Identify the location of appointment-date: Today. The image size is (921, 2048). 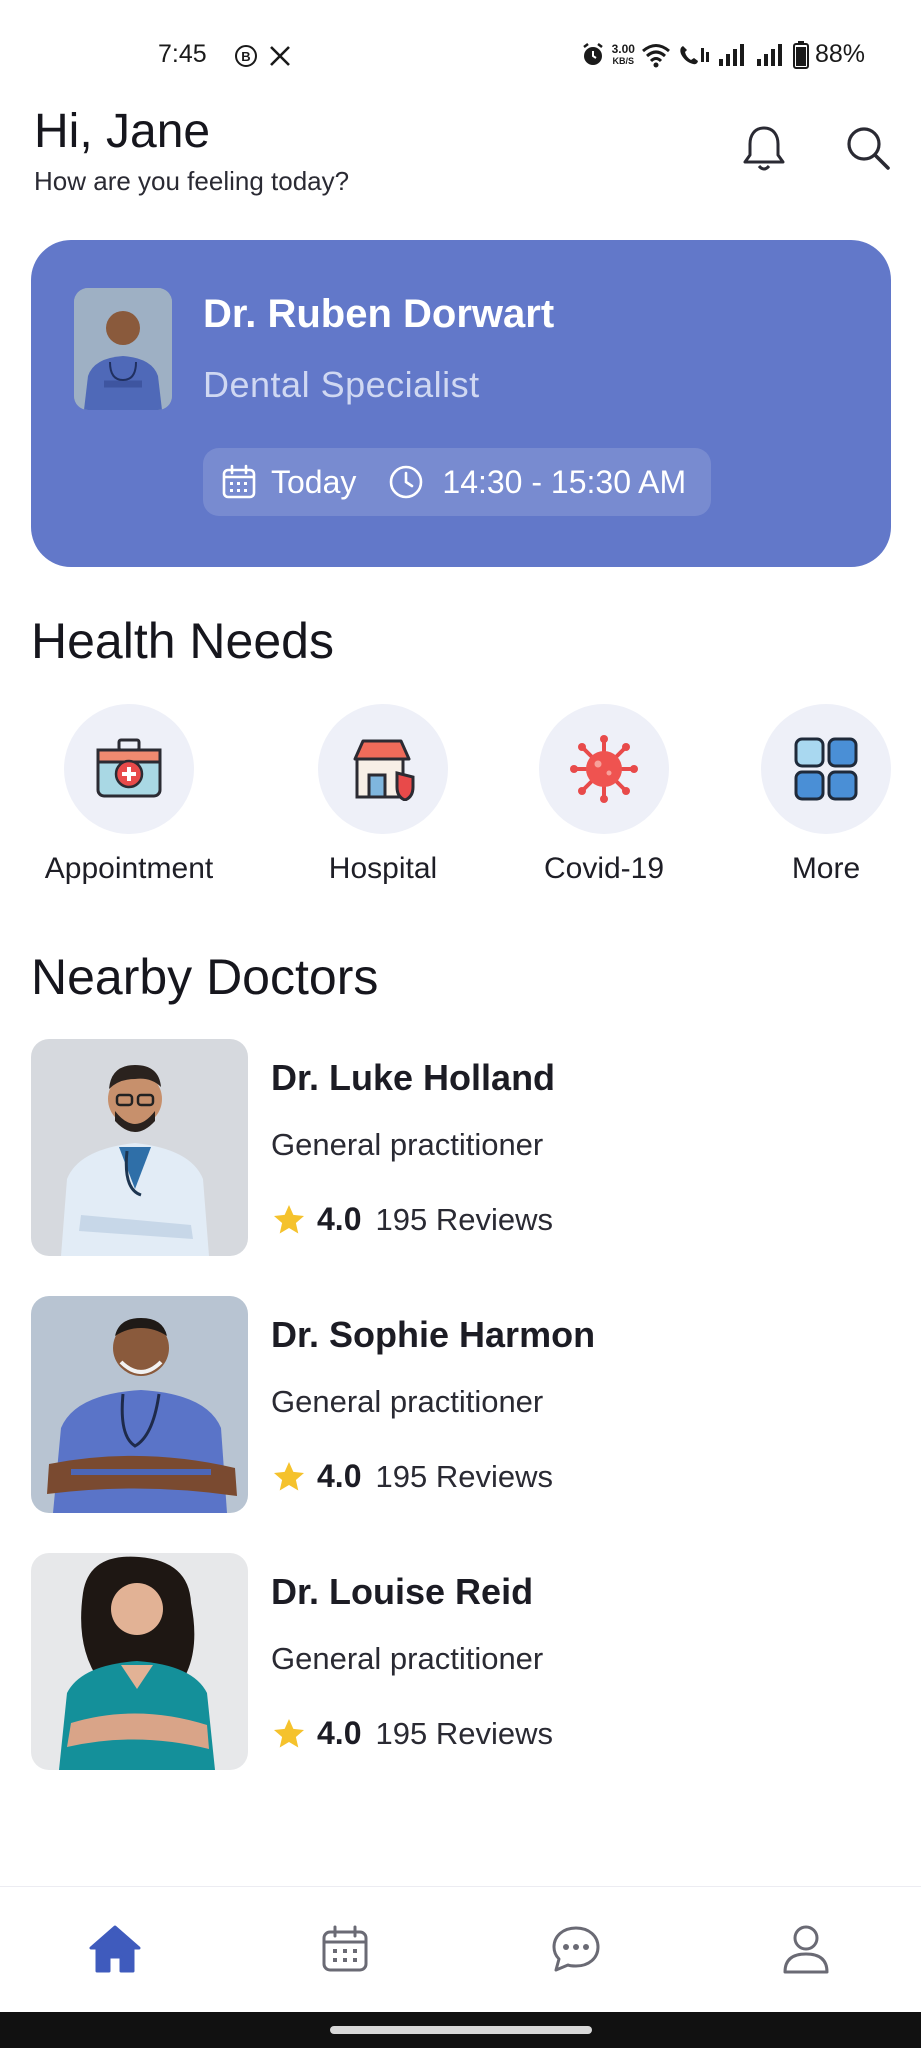
(314, 481).